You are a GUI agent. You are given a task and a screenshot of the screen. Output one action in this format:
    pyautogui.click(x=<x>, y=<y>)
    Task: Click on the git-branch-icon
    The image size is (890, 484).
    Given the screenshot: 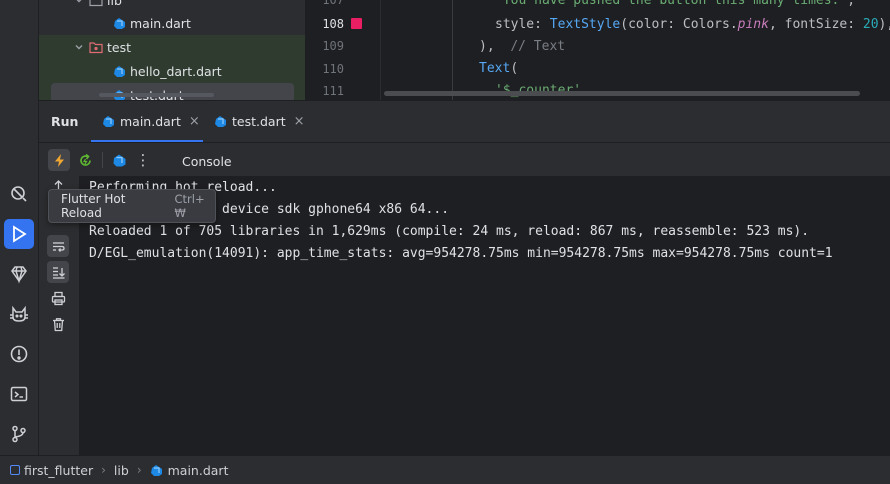 What is the action you would take?
    pyautogui.click(x=19, y=434)
    